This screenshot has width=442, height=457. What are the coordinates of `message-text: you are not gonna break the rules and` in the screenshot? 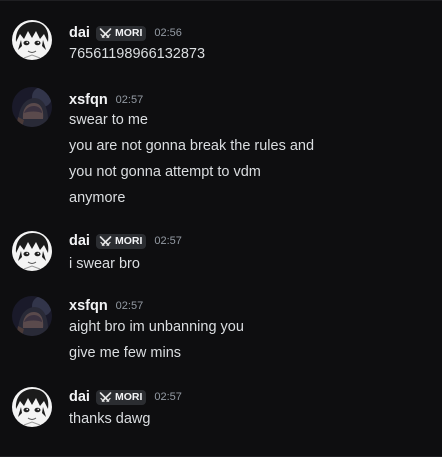 It's located at (192, 146).